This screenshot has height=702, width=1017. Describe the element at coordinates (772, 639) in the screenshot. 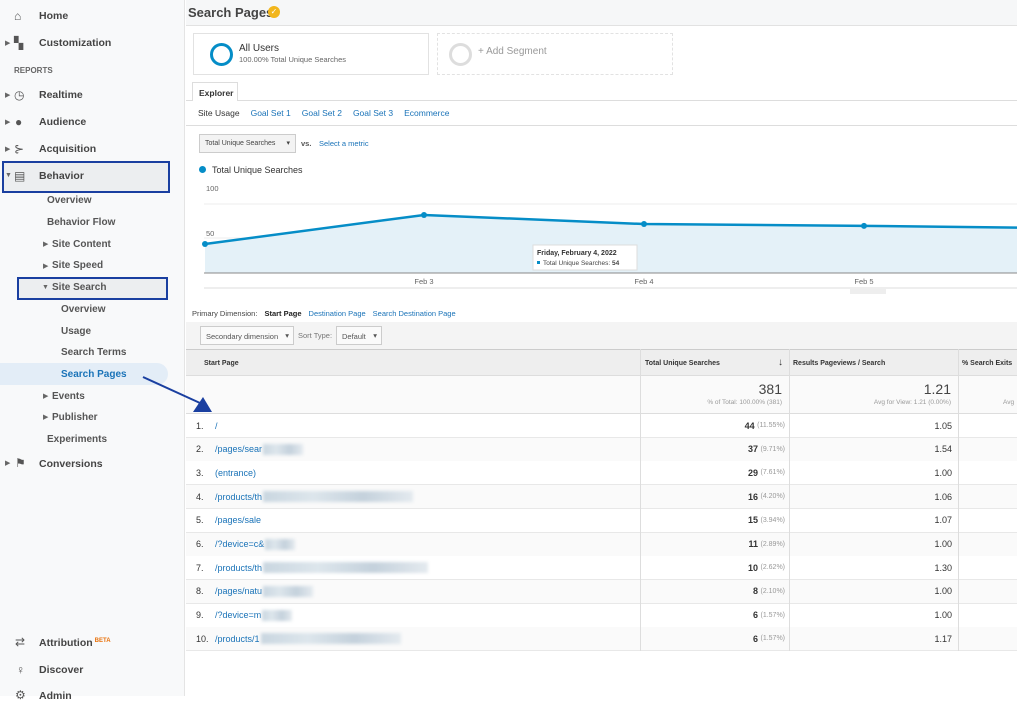

I see `searches-percent: (1.57%)` at that location.